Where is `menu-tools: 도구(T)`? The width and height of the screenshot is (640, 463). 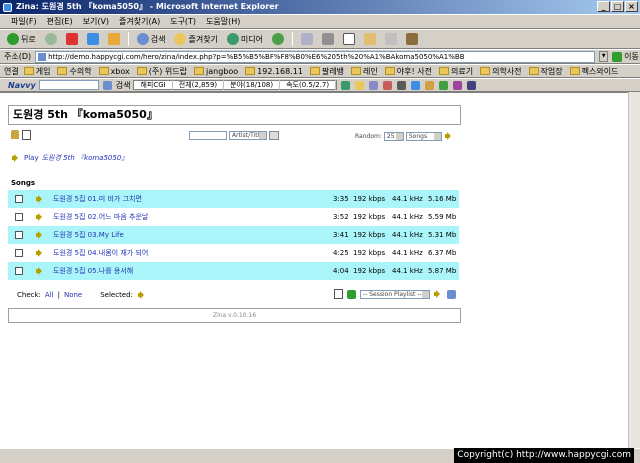 menu-tools: 도구(T) is located at coordinates (183, 21).